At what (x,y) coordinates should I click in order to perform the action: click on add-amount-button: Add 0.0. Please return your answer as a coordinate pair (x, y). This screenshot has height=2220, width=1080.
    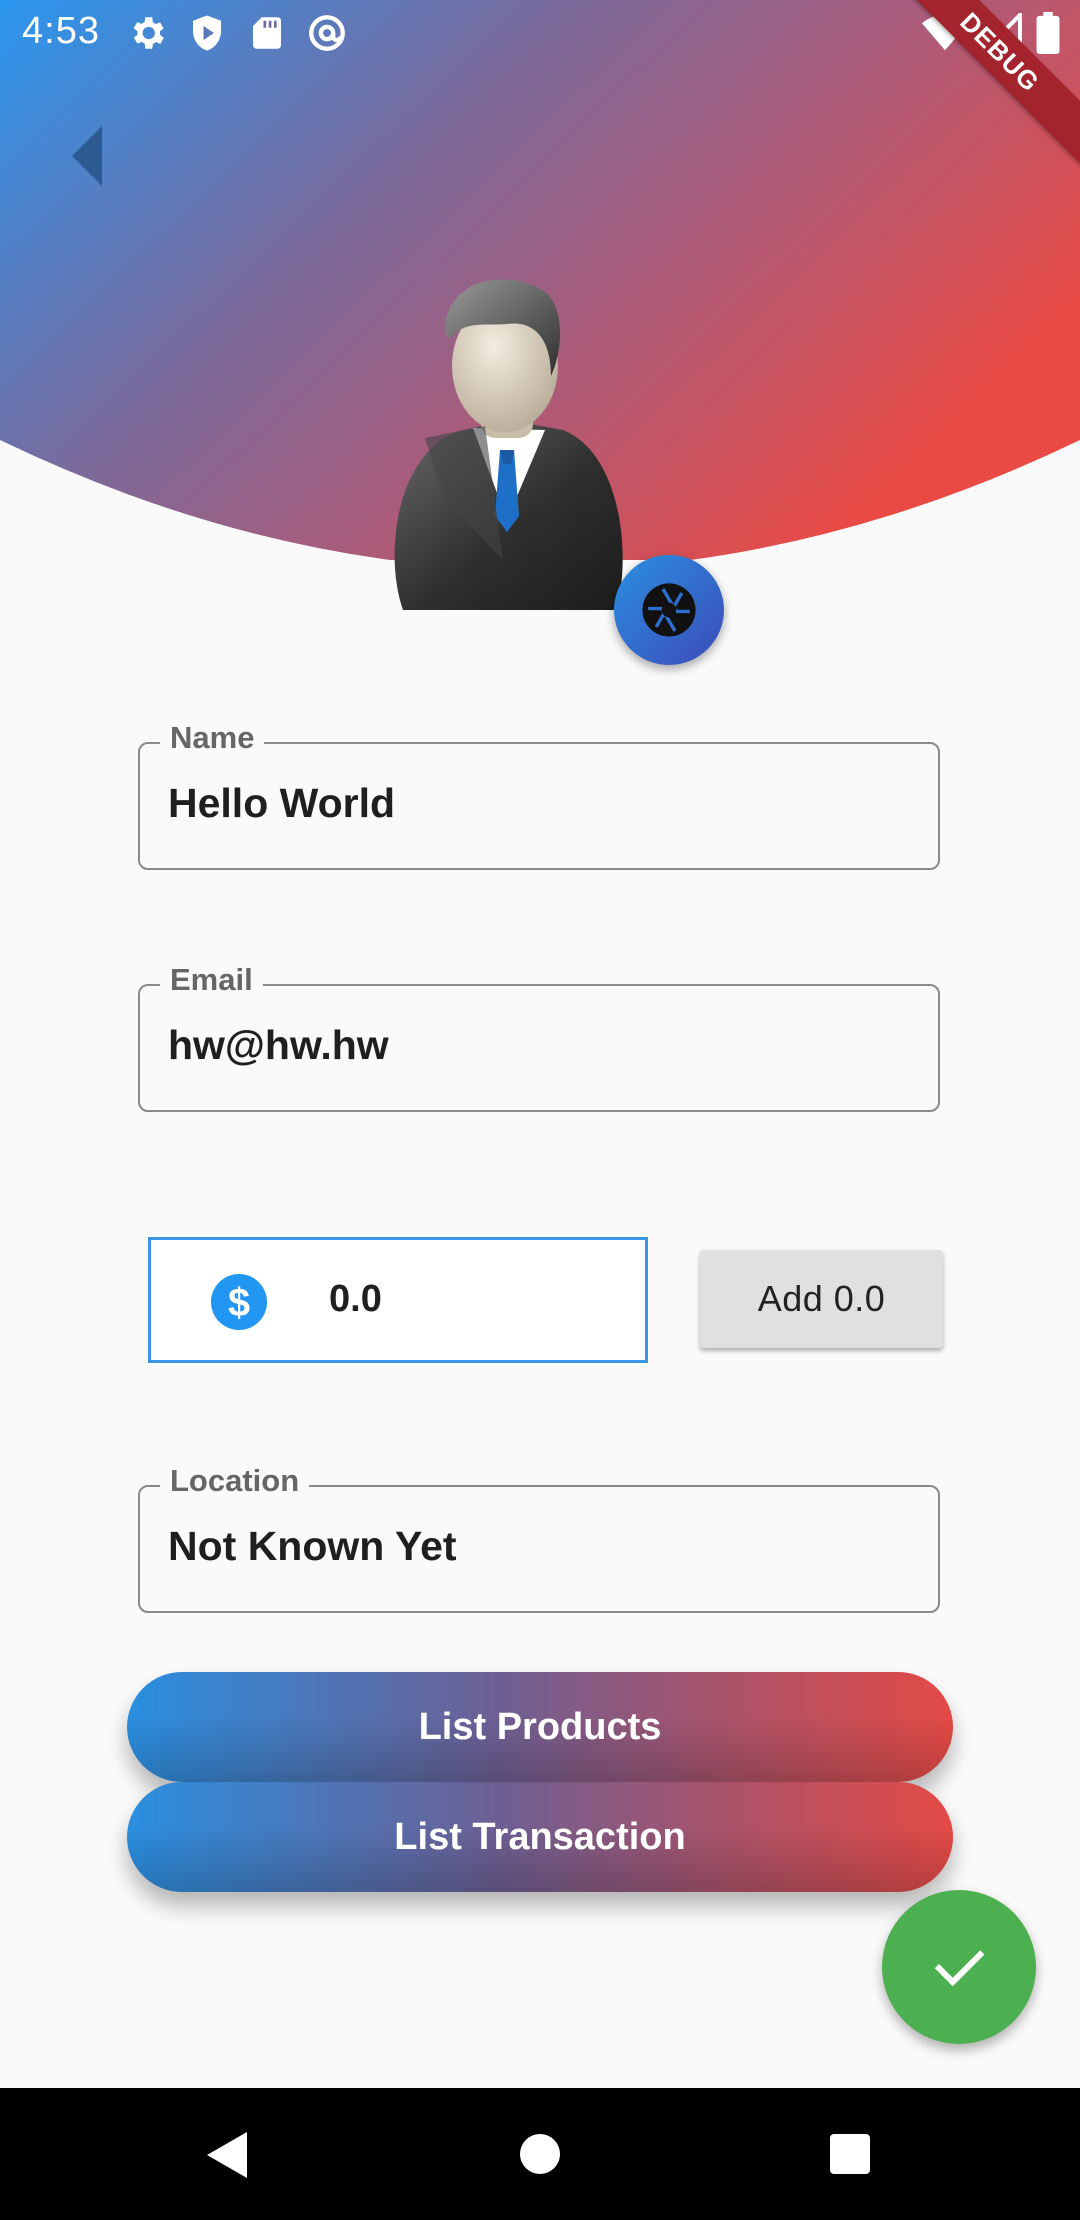
    Looking at the image, I should click on (821, 1299).